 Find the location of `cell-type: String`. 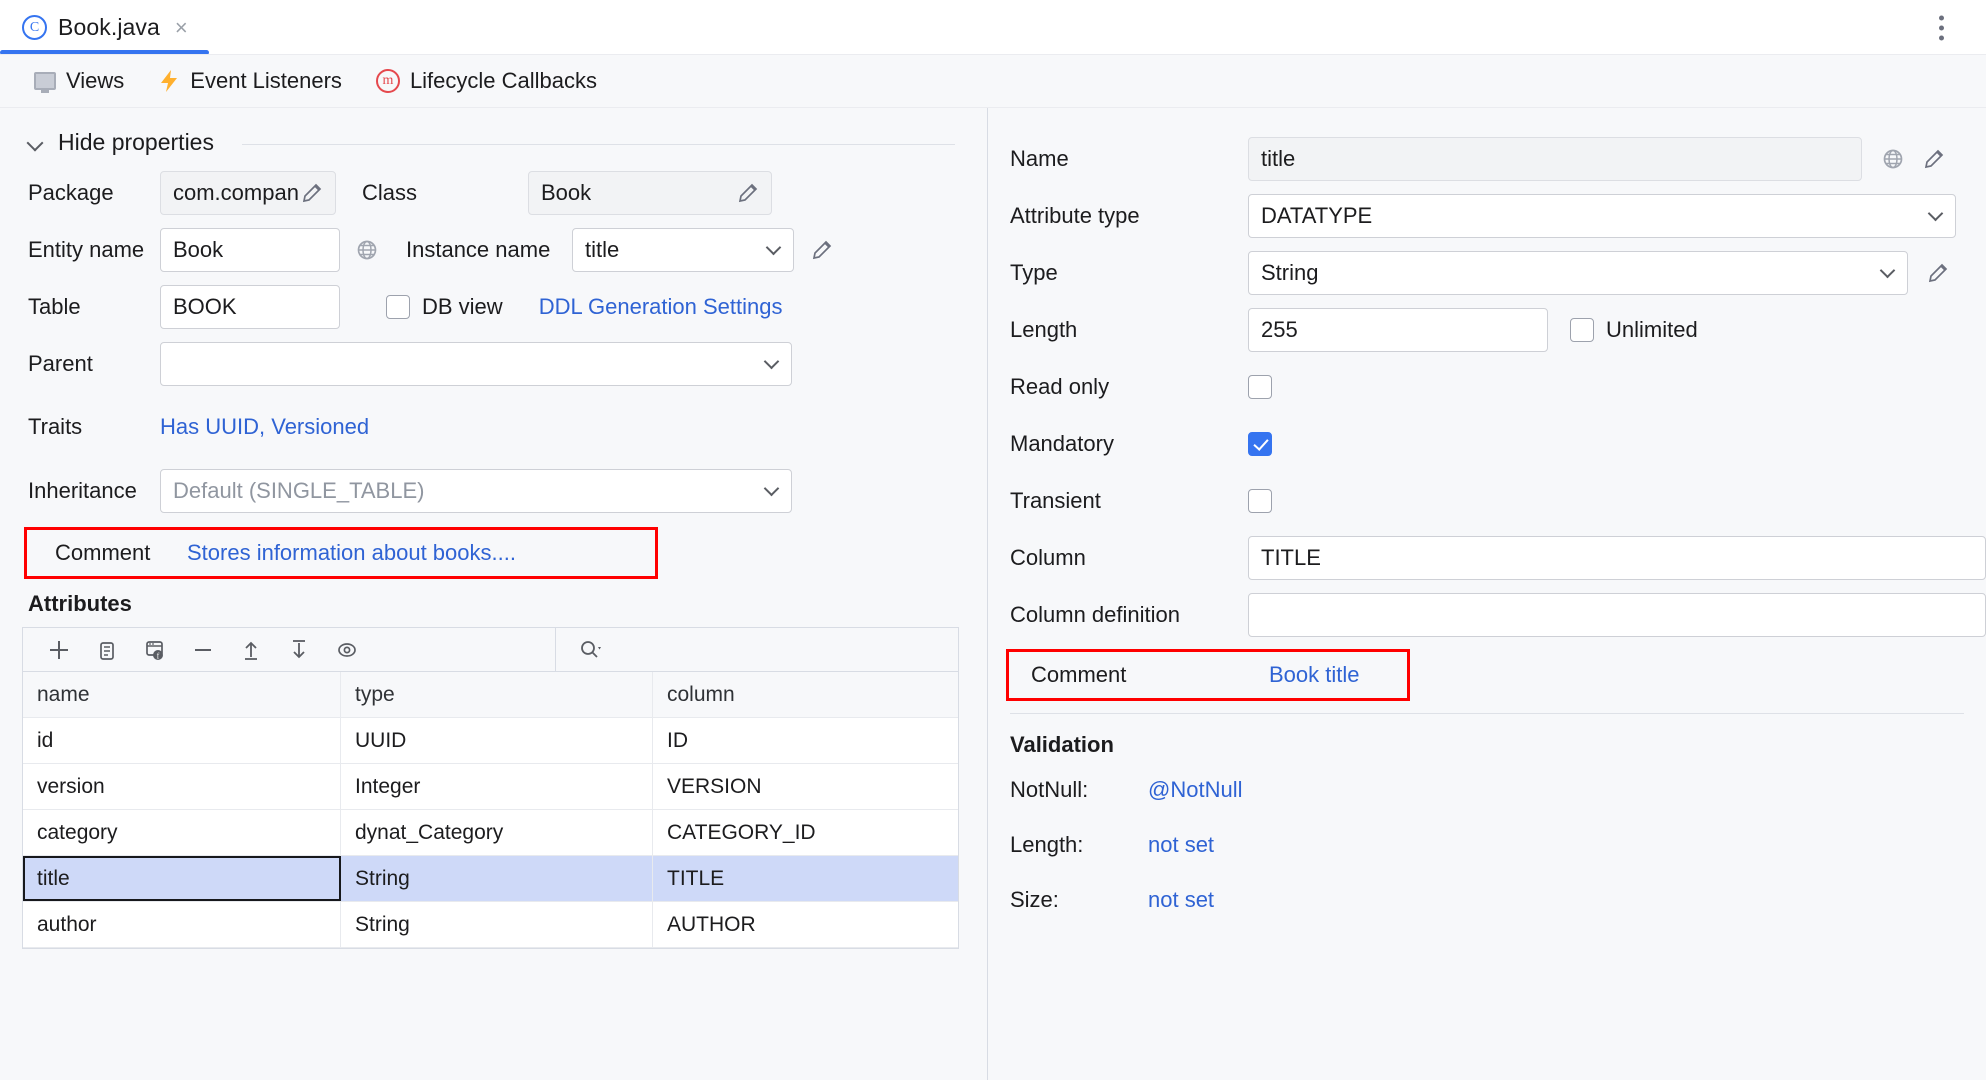

cell-type: String is located at coordinates (497, 924).